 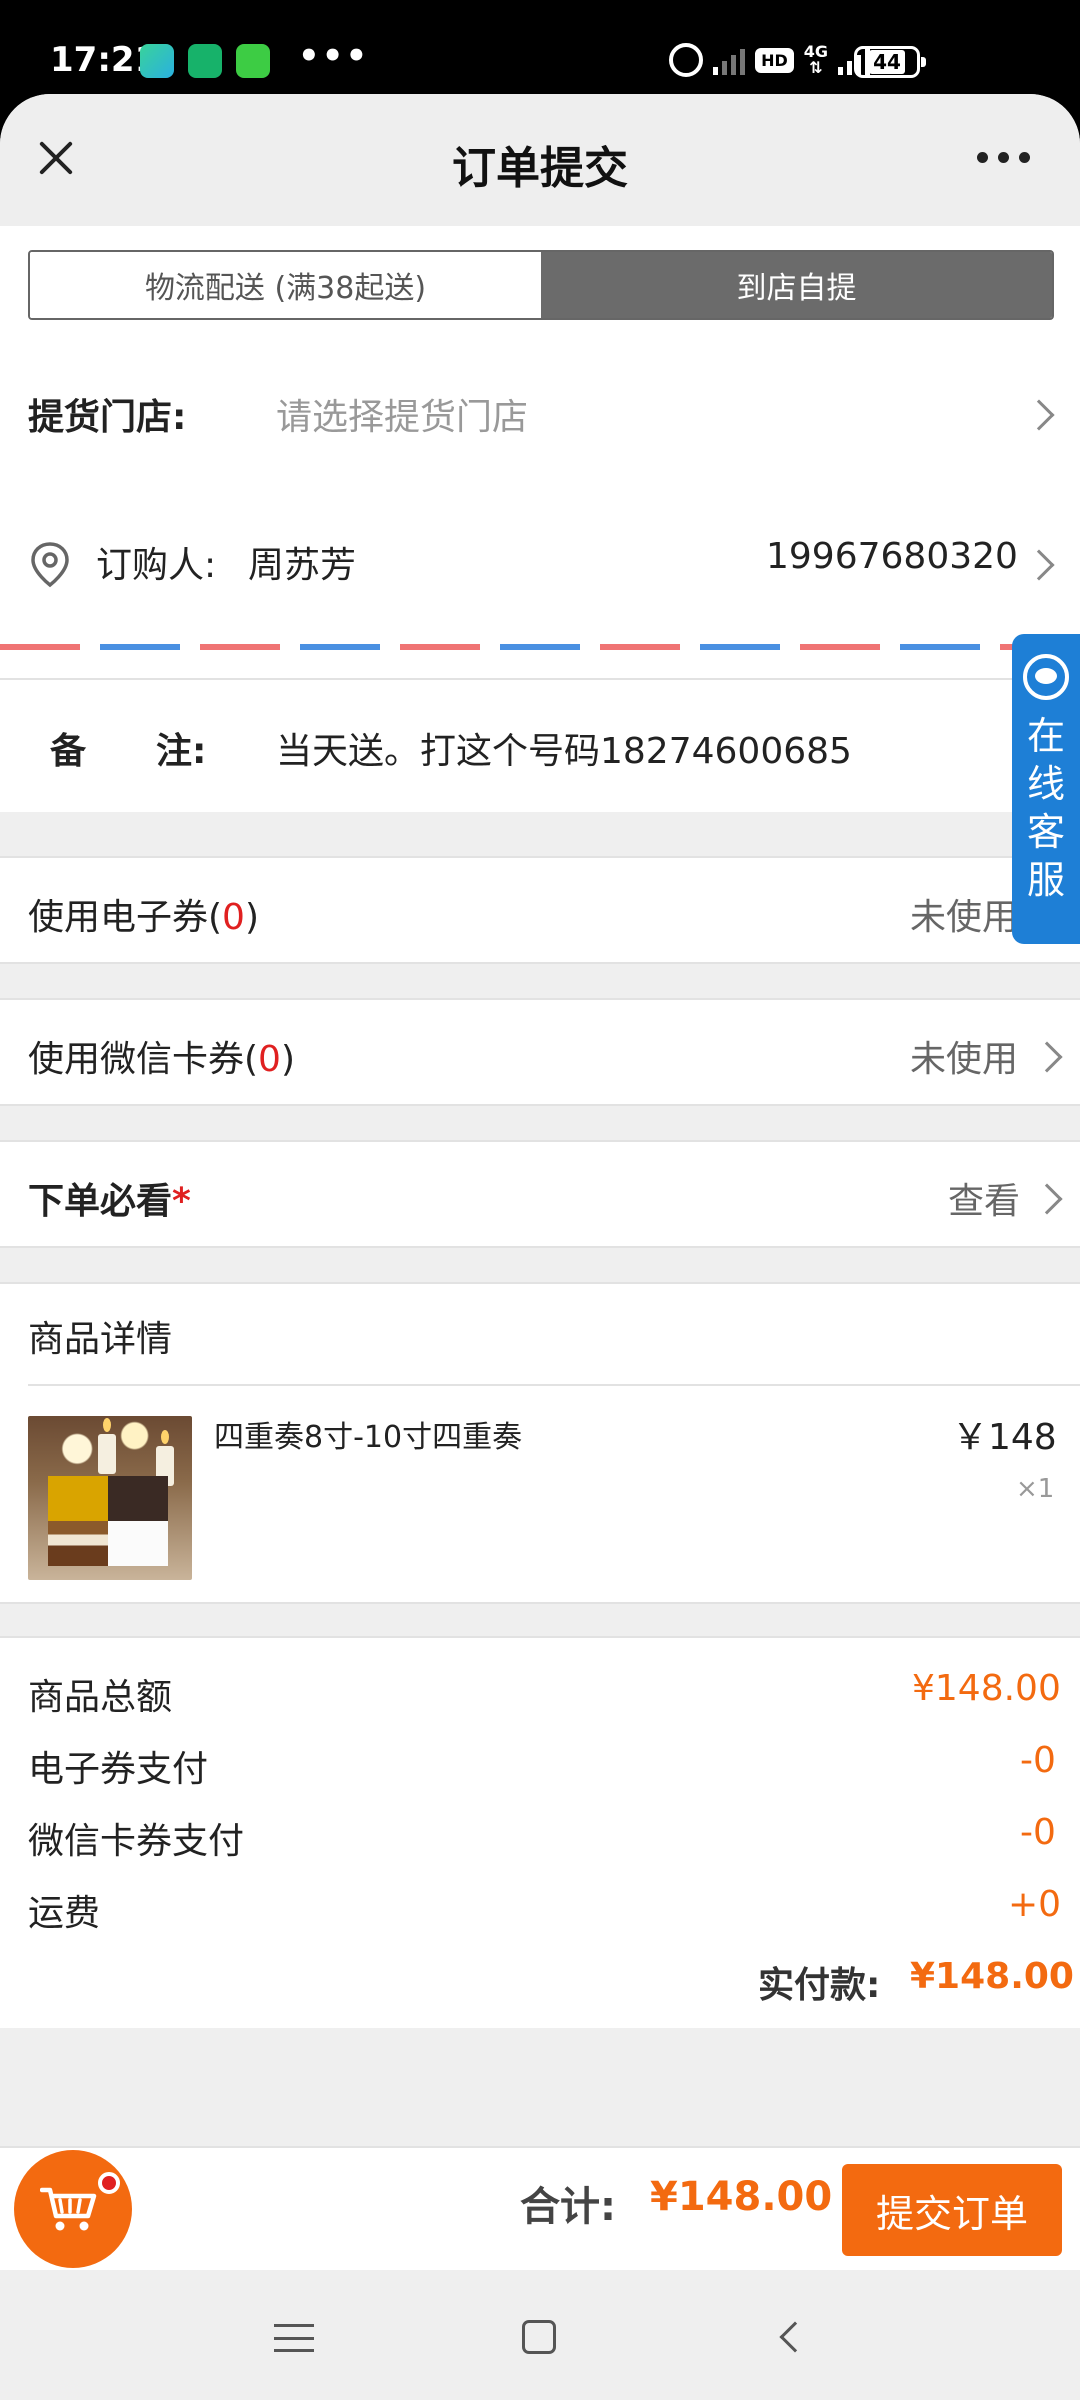 I want to click on tab-store-pickup: 到店自提, so click(x=796, y=285).